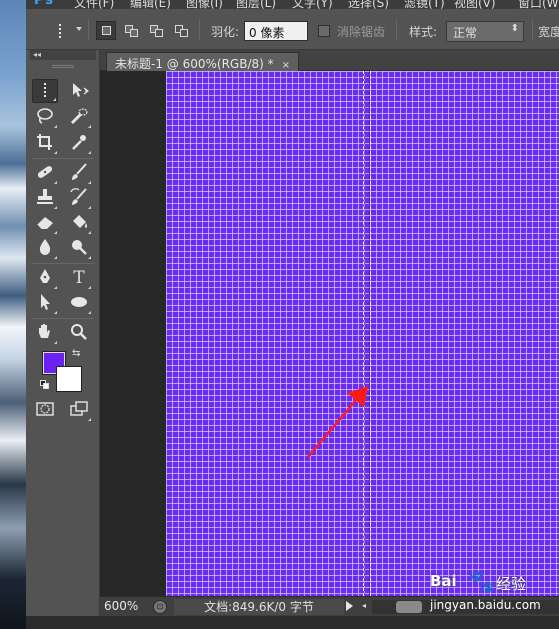 This screenshot has height=629, width=559. Describe the element at coordinates (349, 606) in the screenshot. I see `status-menu-arrow-icon` at that location.